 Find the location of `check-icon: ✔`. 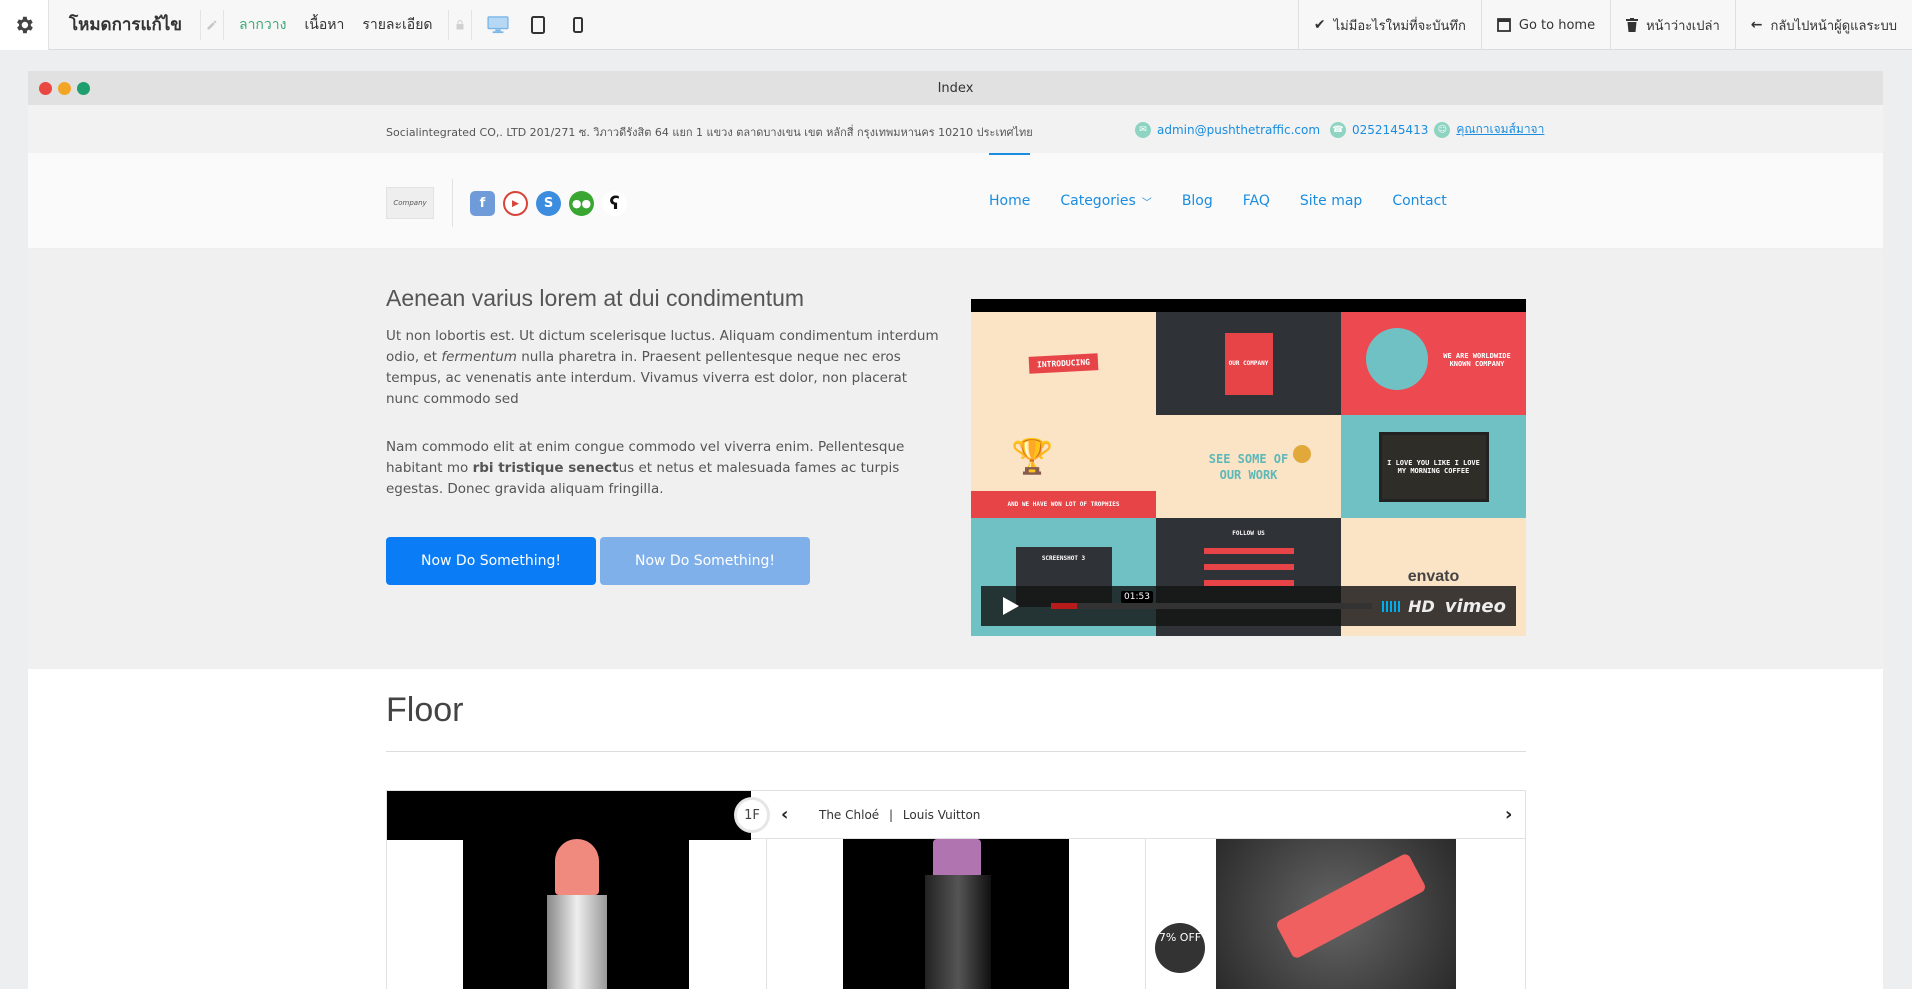

check-icon: ✔ is located at coordinates (1319, 25).